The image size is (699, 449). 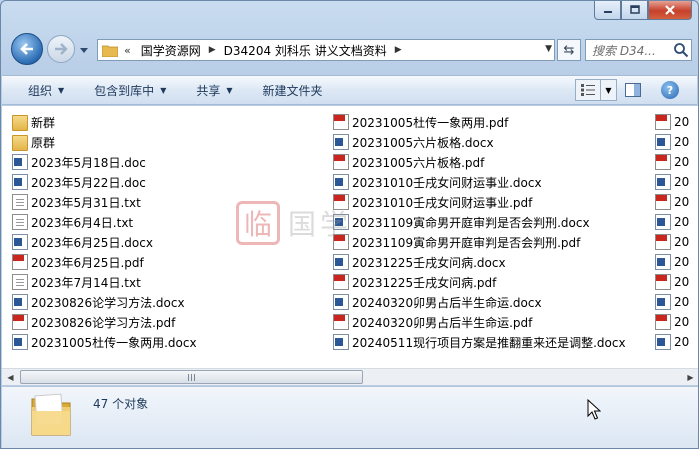 What do you see at coordinates (86, 282) in the screenshot?
I see `file-name: 2023年7月14日.txt` at bounding box center [86, 282].